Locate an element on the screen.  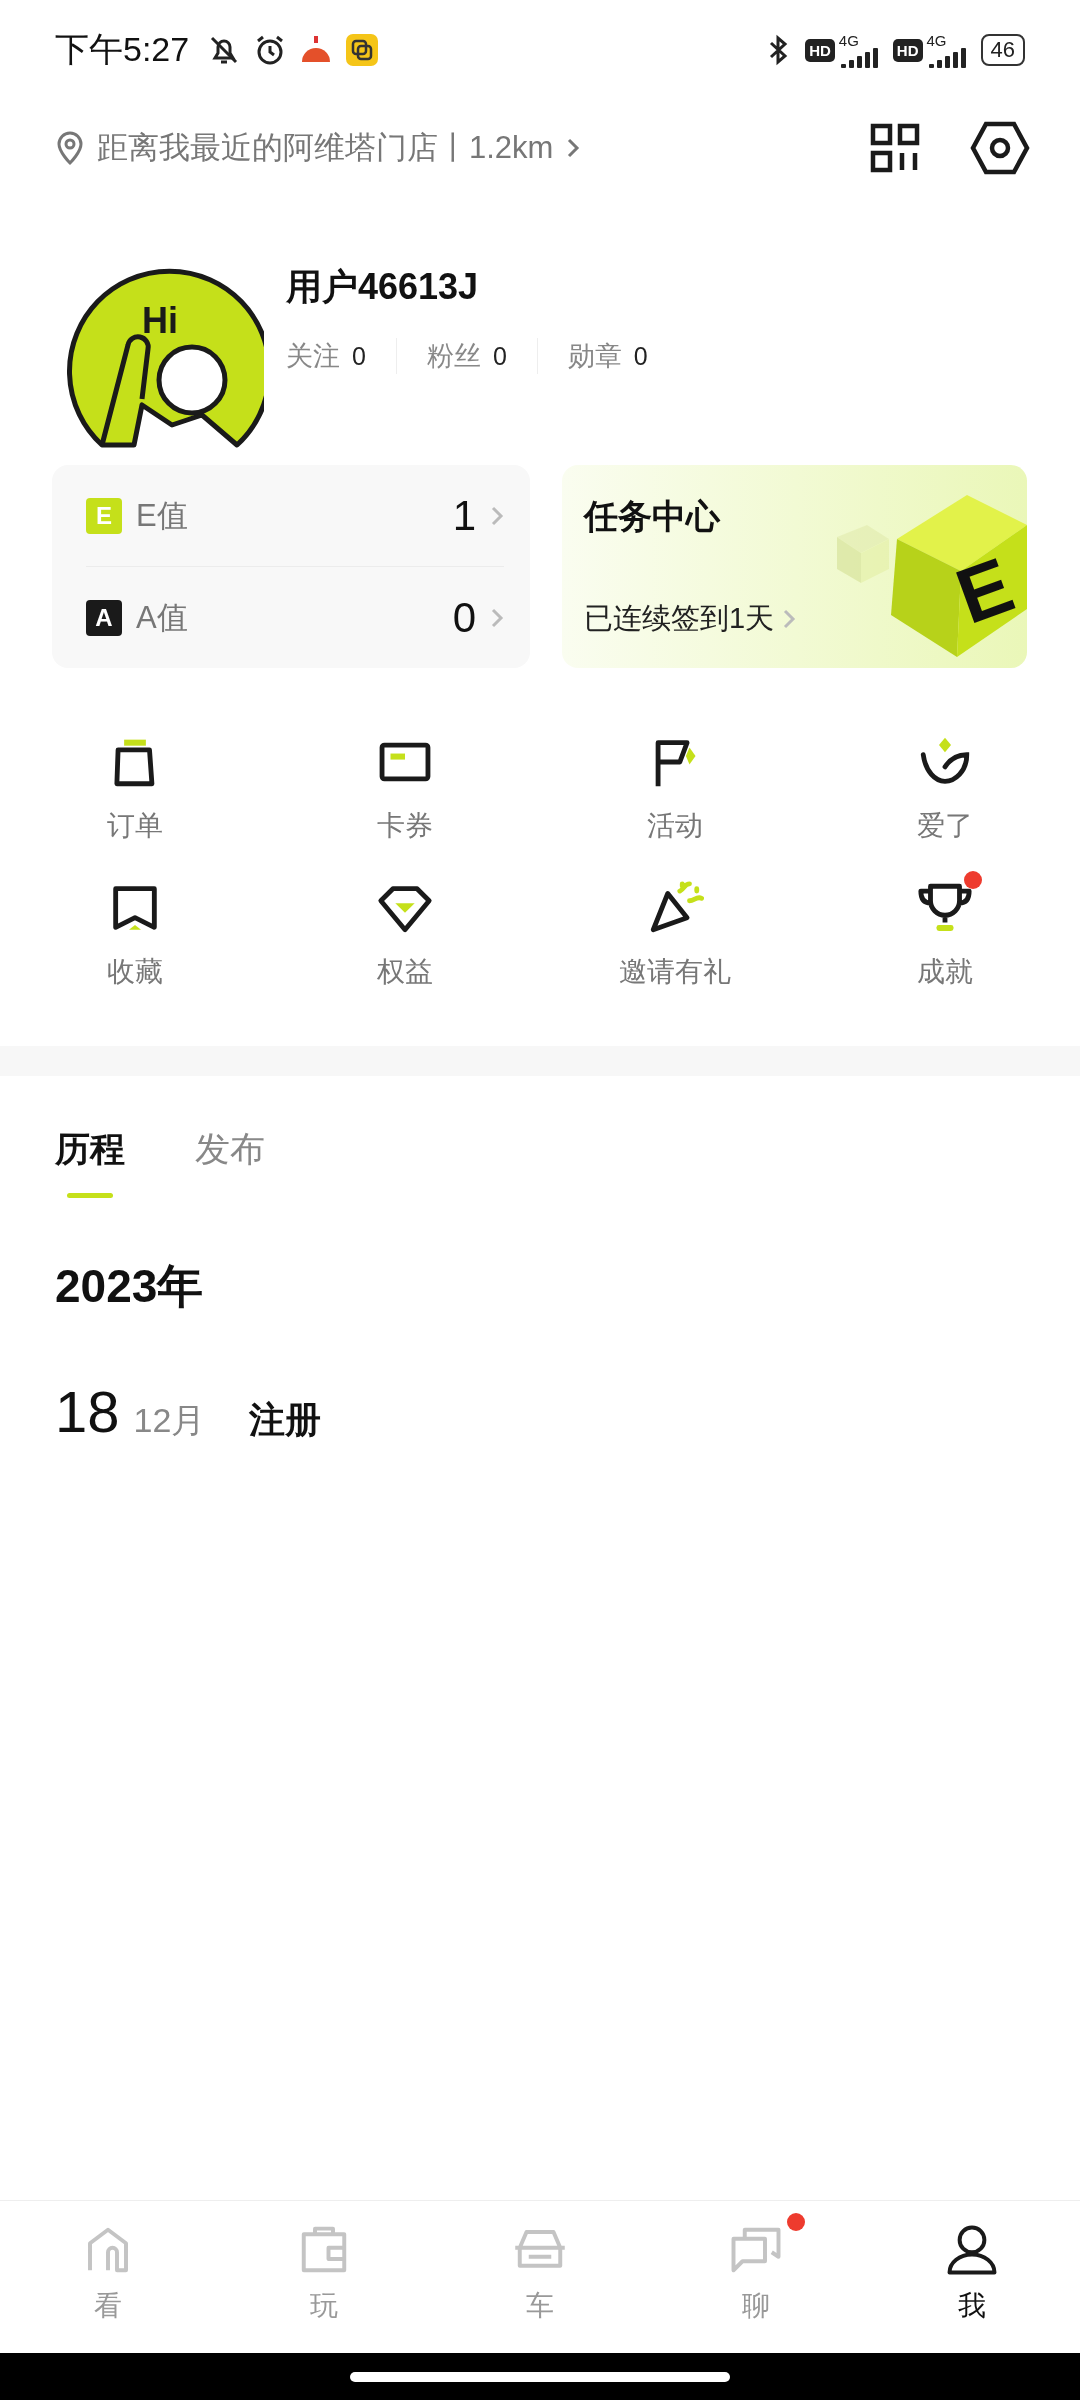
battery-icon: 46 is located at coordinates (1002, 50).